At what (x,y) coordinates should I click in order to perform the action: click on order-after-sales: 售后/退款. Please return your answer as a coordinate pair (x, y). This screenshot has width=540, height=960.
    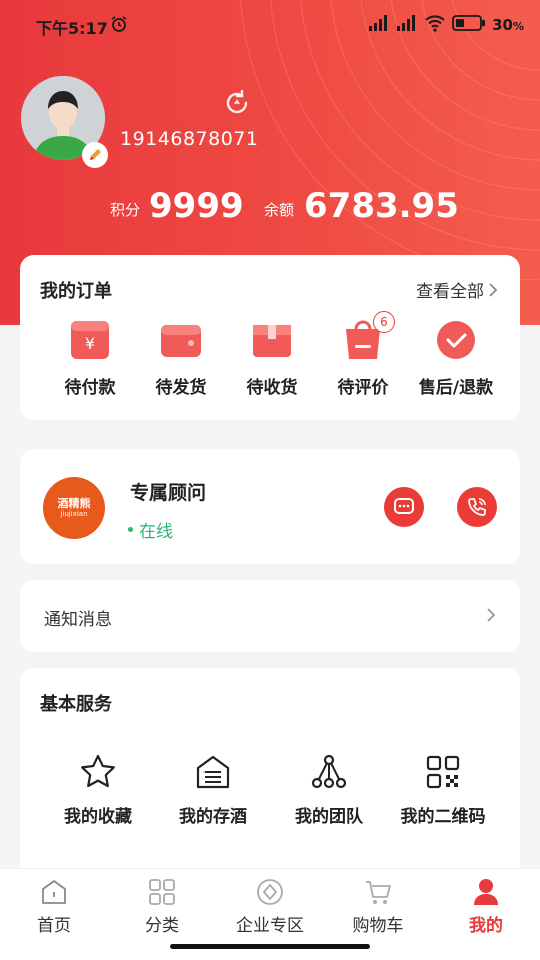
    Looking at the image, I should click on (456, 357).